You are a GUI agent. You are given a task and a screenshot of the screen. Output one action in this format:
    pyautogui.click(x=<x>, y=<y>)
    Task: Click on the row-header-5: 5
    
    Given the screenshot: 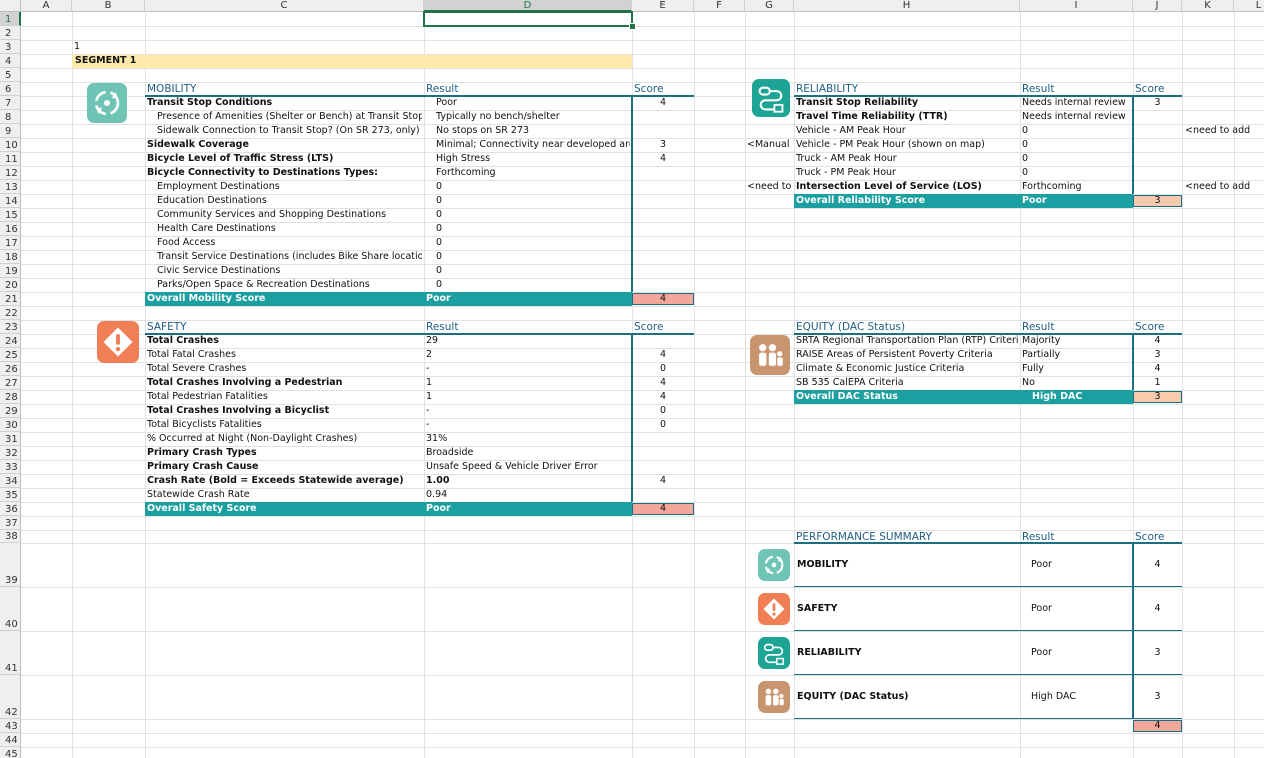 What is the action you would take?
    pyautogui.click(x=10, y=75)
    